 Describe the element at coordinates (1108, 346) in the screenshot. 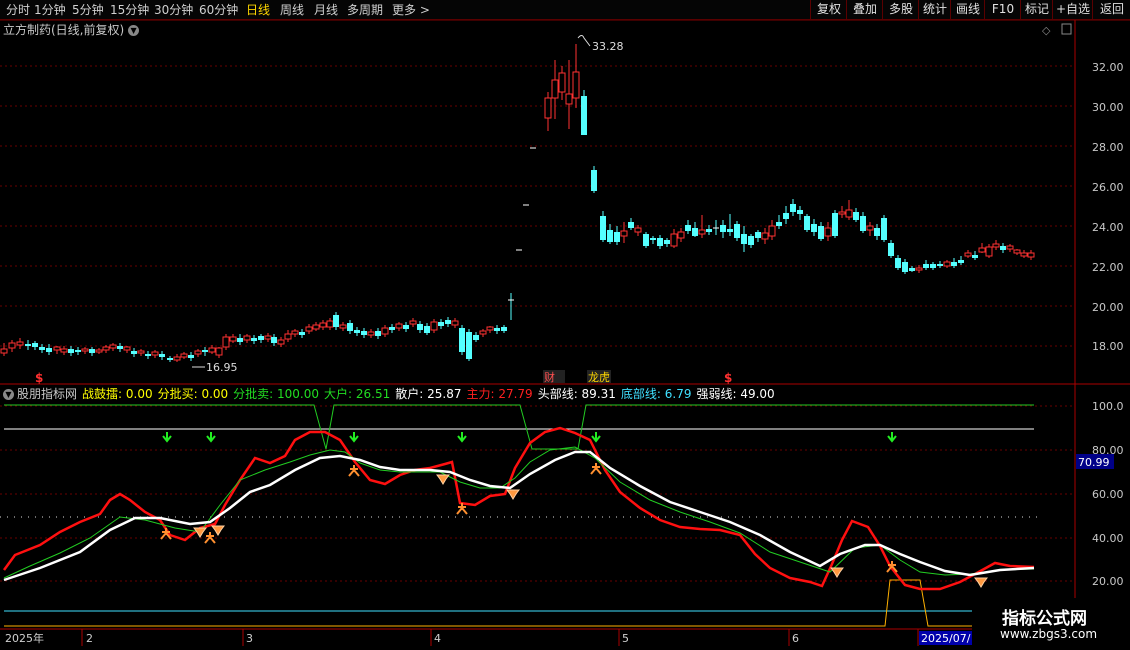

I see `price-axis-label: 18.00` at that location.